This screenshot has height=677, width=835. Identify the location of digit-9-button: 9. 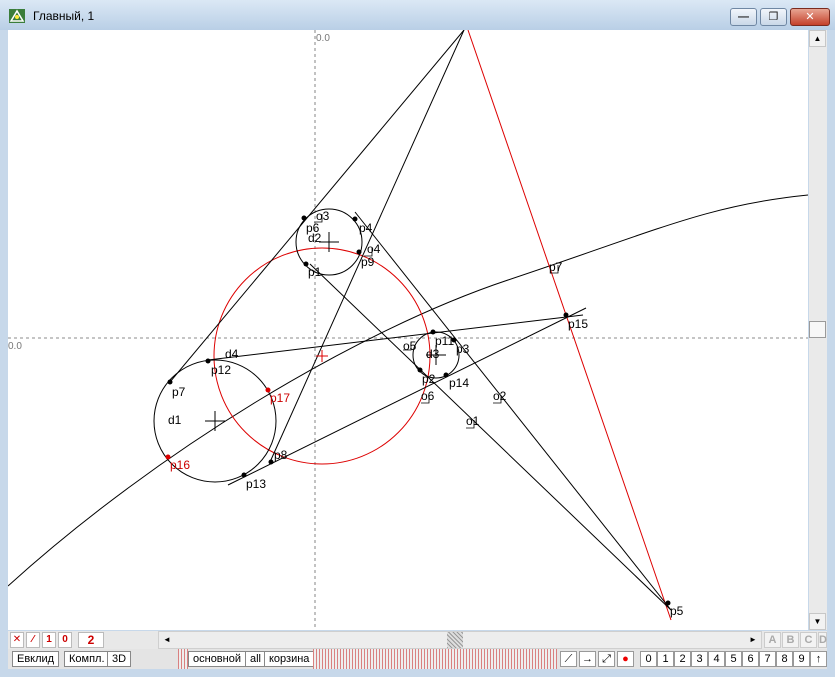
(801, 659).